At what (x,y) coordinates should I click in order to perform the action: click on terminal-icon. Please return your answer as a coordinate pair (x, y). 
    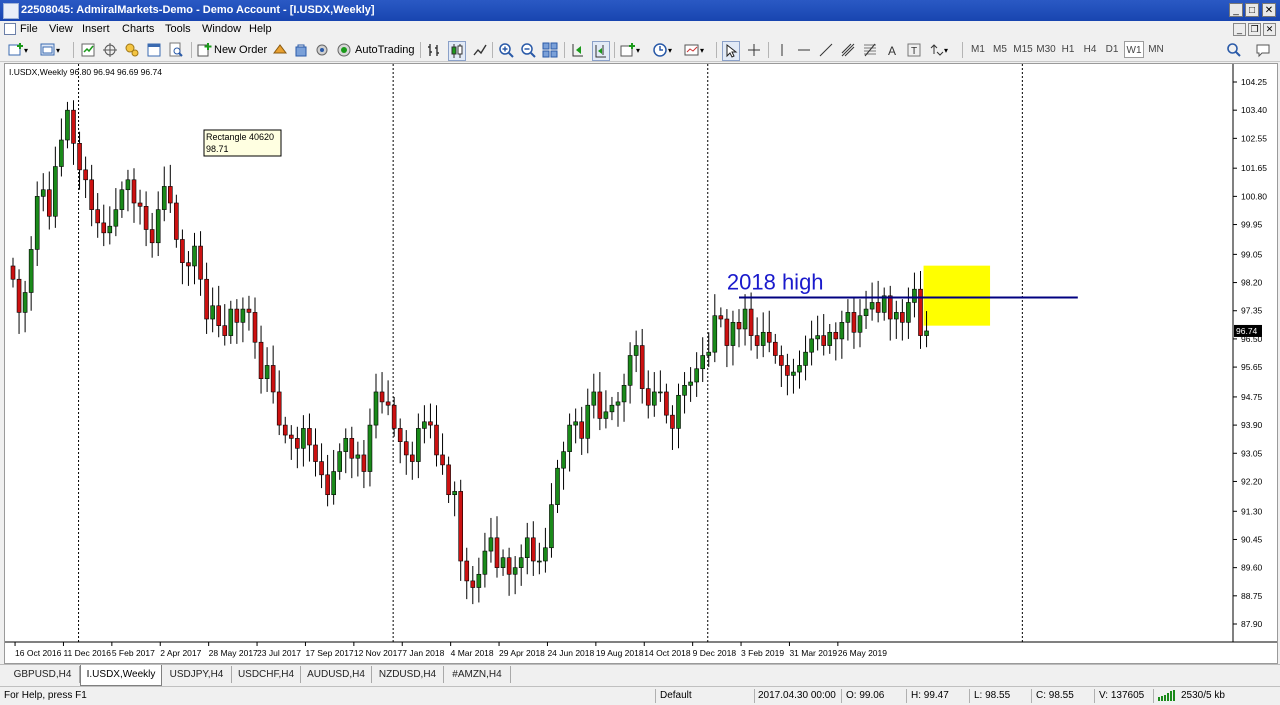
    Looking at the image, I should click on (11, 11).